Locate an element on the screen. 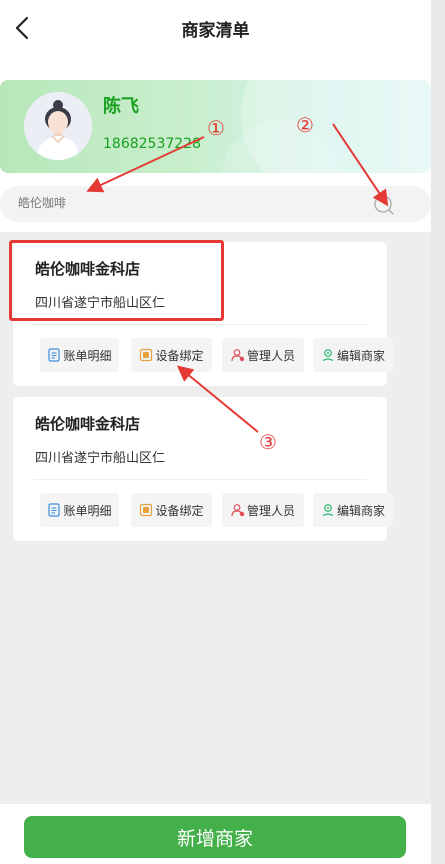  bottom-bar: 新增商家 is located at coordinates (215, 834).